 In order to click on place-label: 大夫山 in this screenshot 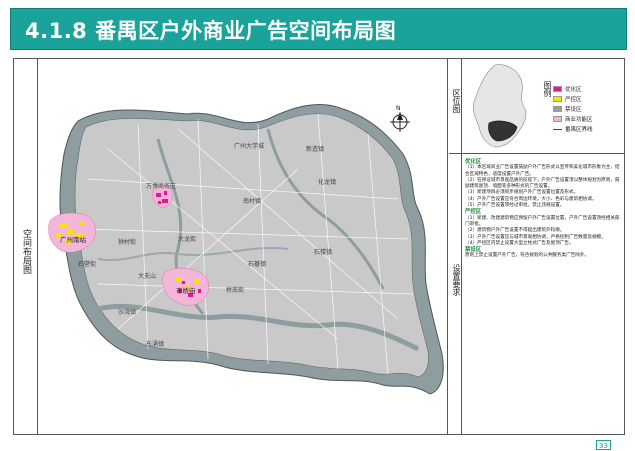, I will do `click(147, 276)`.